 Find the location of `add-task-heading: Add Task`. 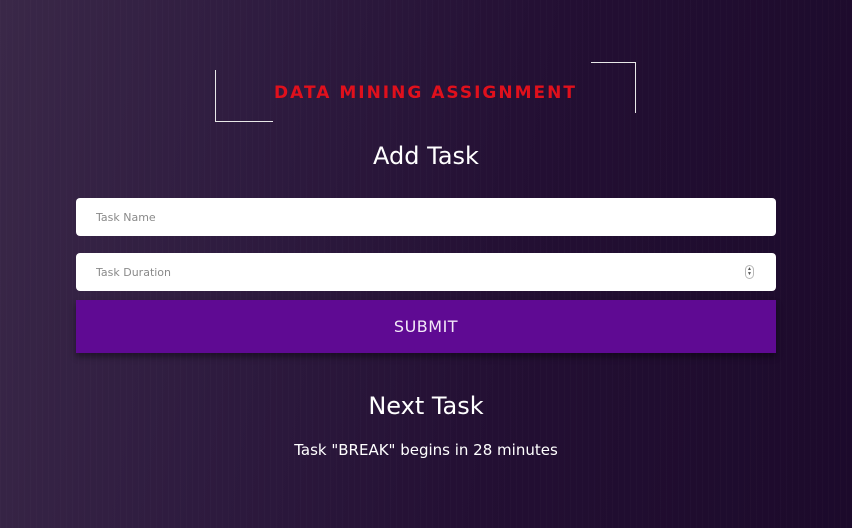

add-task-heading: Add Task is located at coordinates (426, 156).